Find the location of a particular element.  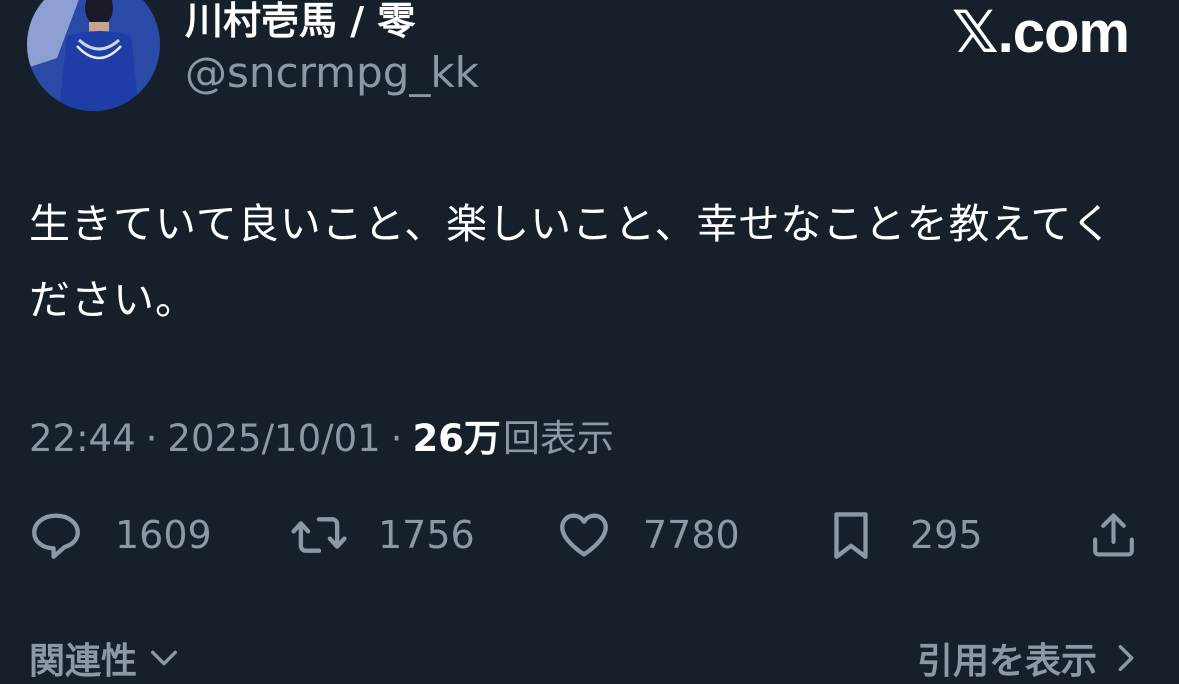

bookmark-count: 295 is located at coordinates (946, 535).